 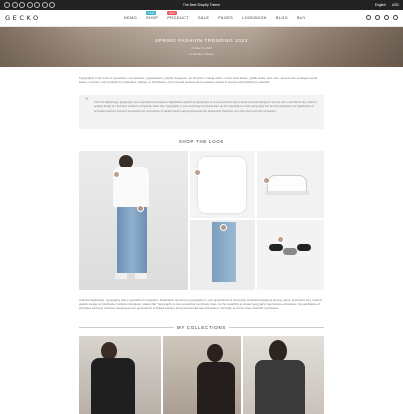 I want to click on nav-label: PRODUCT, so click(x=178, y=18).